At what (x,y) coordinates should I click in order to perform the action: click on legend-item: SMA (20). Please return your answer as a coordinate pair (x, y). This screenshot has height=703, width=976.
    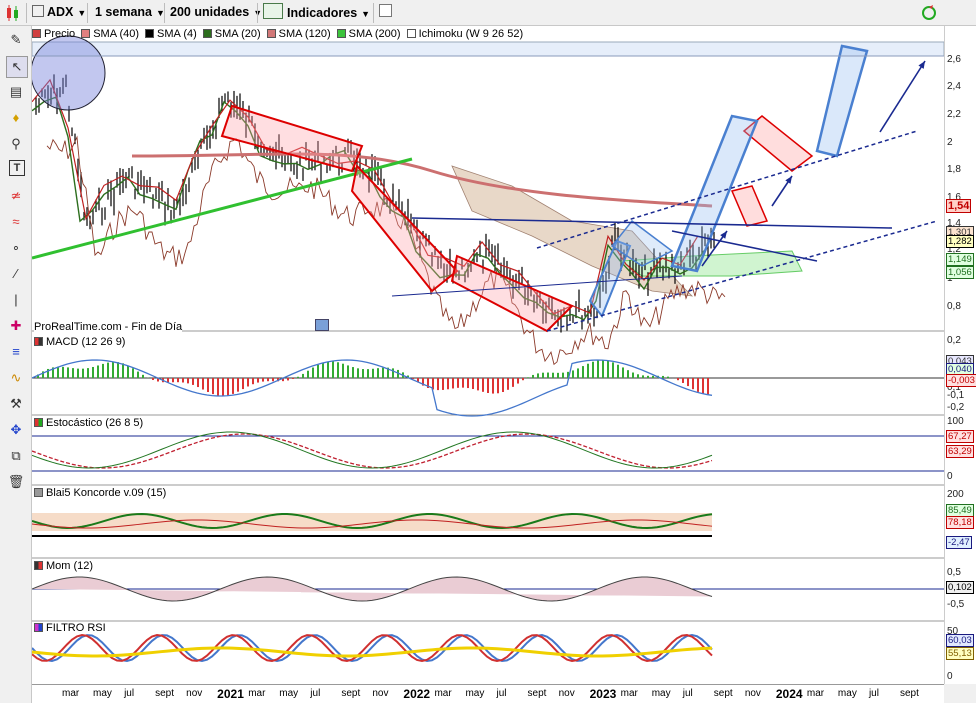
    Looking at the image, I should click on (231, 34).